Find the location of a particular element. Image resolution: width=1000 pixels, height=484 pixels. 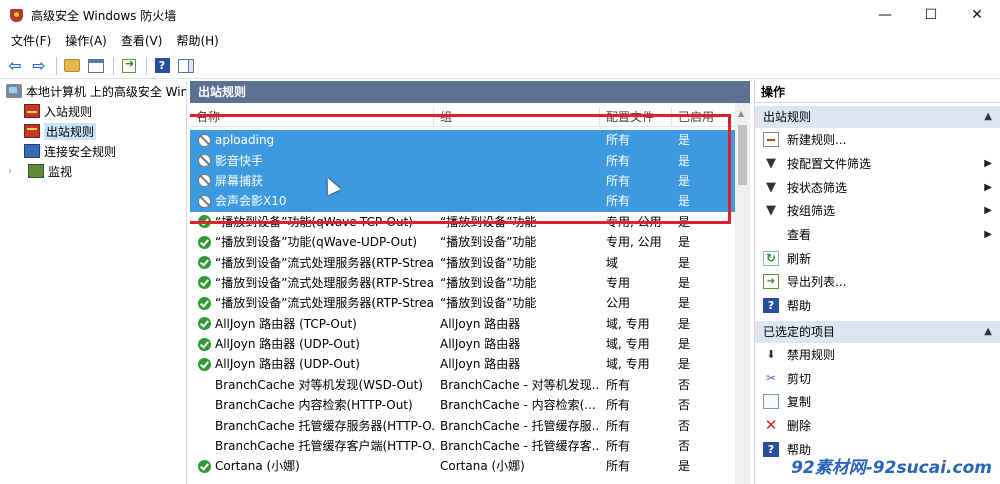

tree-root: 本地计算机 上的高级安全 Windows is located at coordinates (93, 91).